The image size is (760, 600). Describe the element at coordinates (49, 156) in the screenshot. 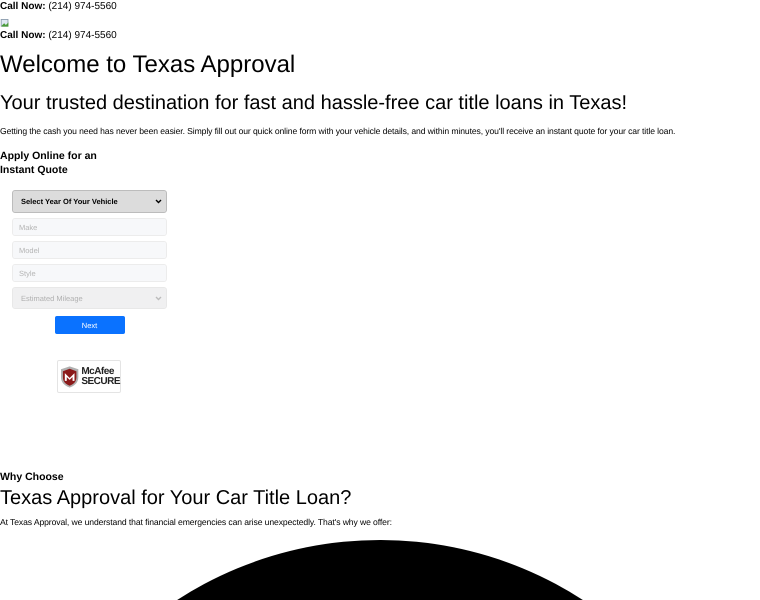

I see `form-heading: Apply Online for an` at that location.